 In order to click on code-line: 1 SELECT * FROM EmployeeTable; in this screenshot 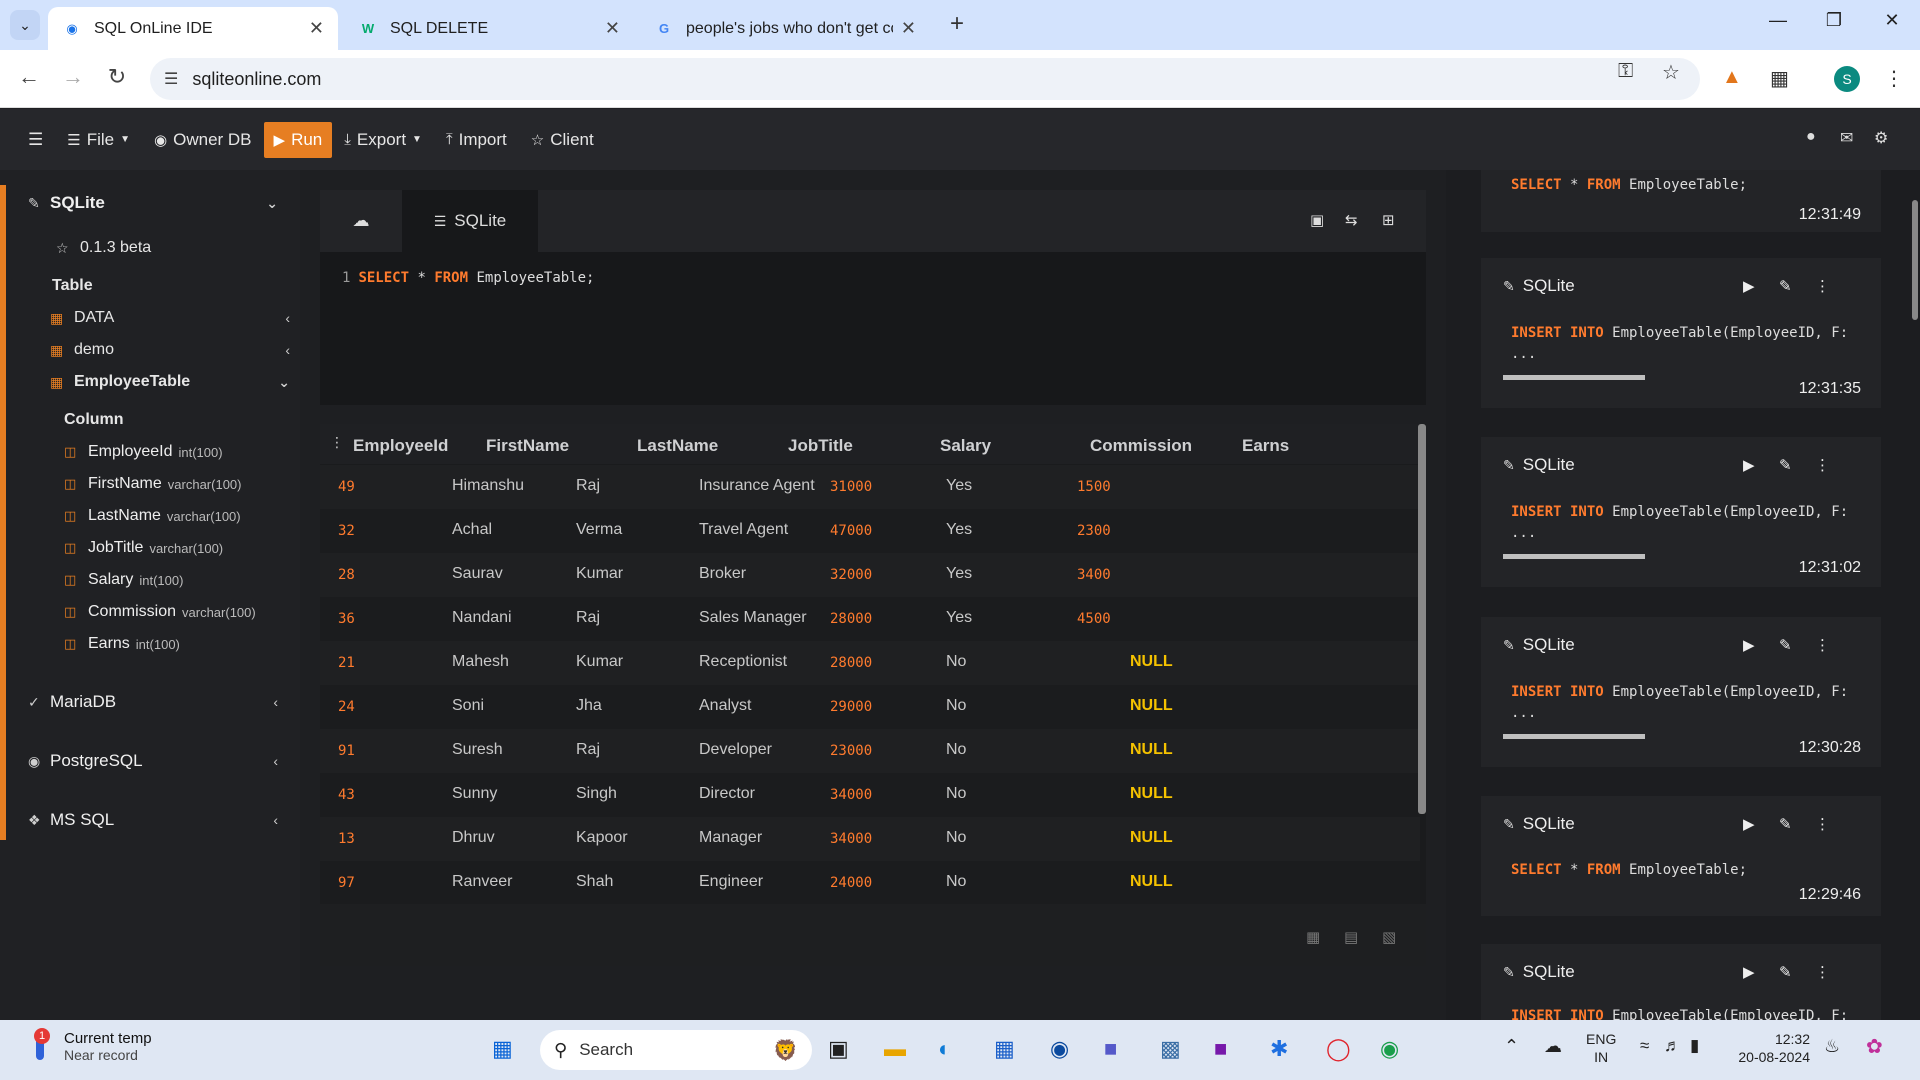, I will do `click(468, 278)`.